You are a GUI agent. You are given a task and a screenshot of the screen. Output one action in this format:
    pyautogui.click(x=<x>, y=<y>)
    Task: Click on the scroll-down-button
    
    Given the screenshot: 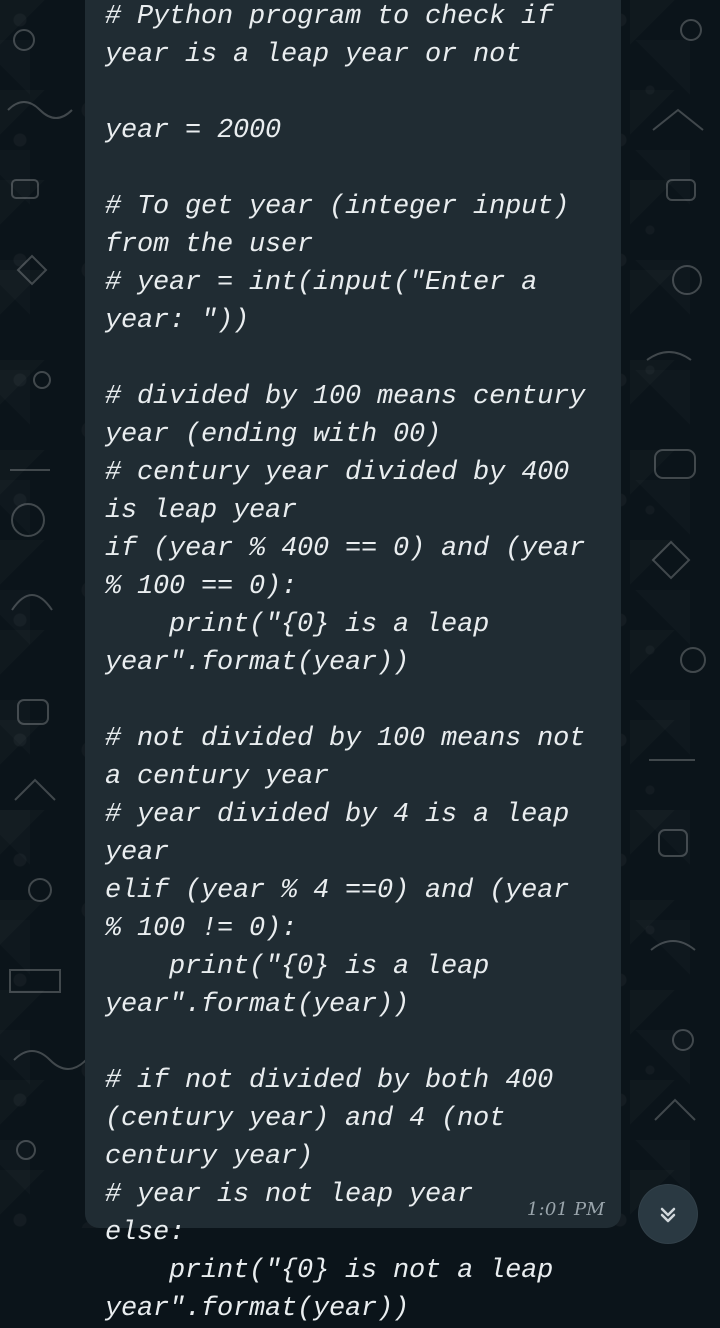 What is the action you would take?
    pyautogui.click(x=668, y=1214)
    